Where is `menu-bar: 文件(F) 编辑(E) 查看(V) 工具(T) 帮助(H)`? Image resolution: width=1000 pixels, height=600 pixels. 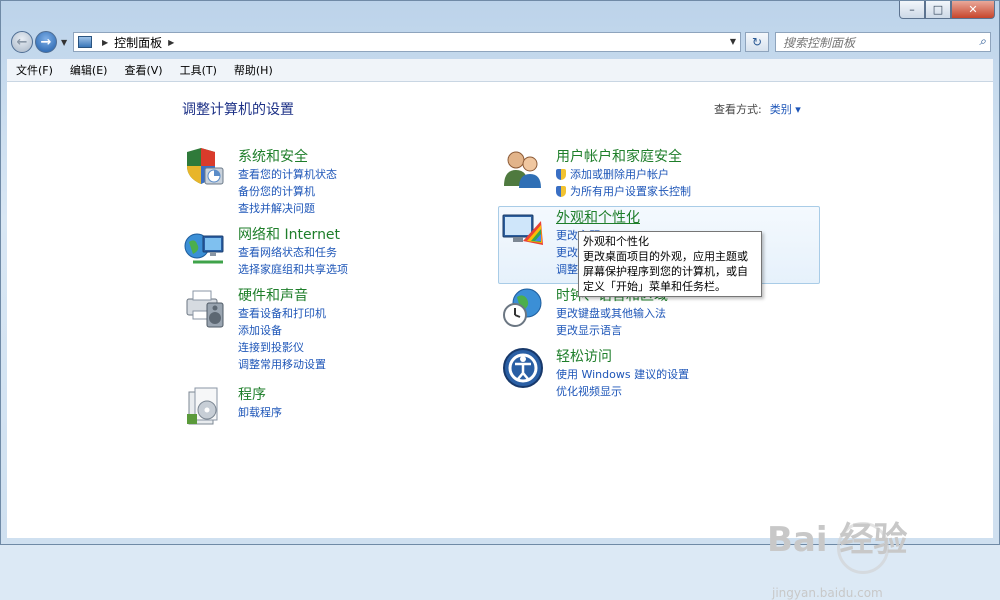 menu-bar: 文件(F) 编辑(E) 查看(V) 工具(T) 帮助(H) is located at coordinates (500, 70).